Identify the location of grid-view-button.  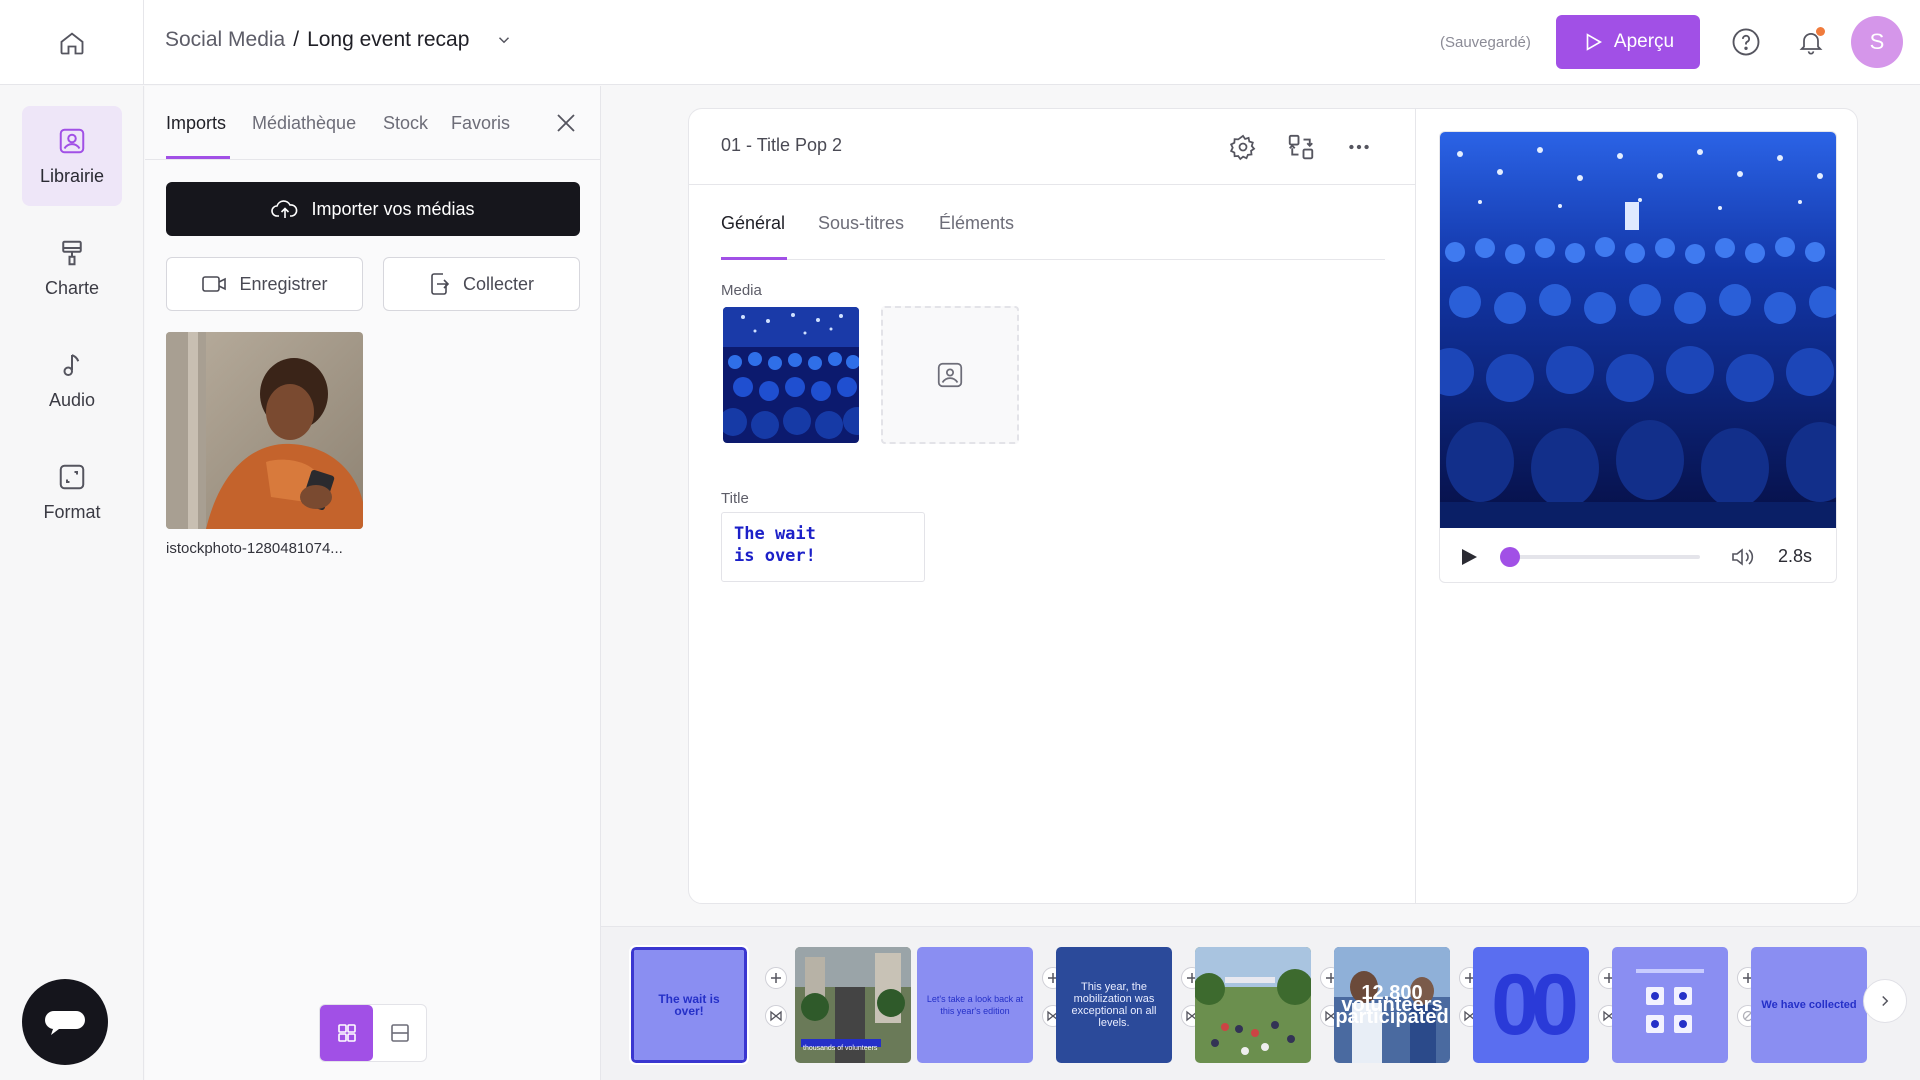
(346, 1033).